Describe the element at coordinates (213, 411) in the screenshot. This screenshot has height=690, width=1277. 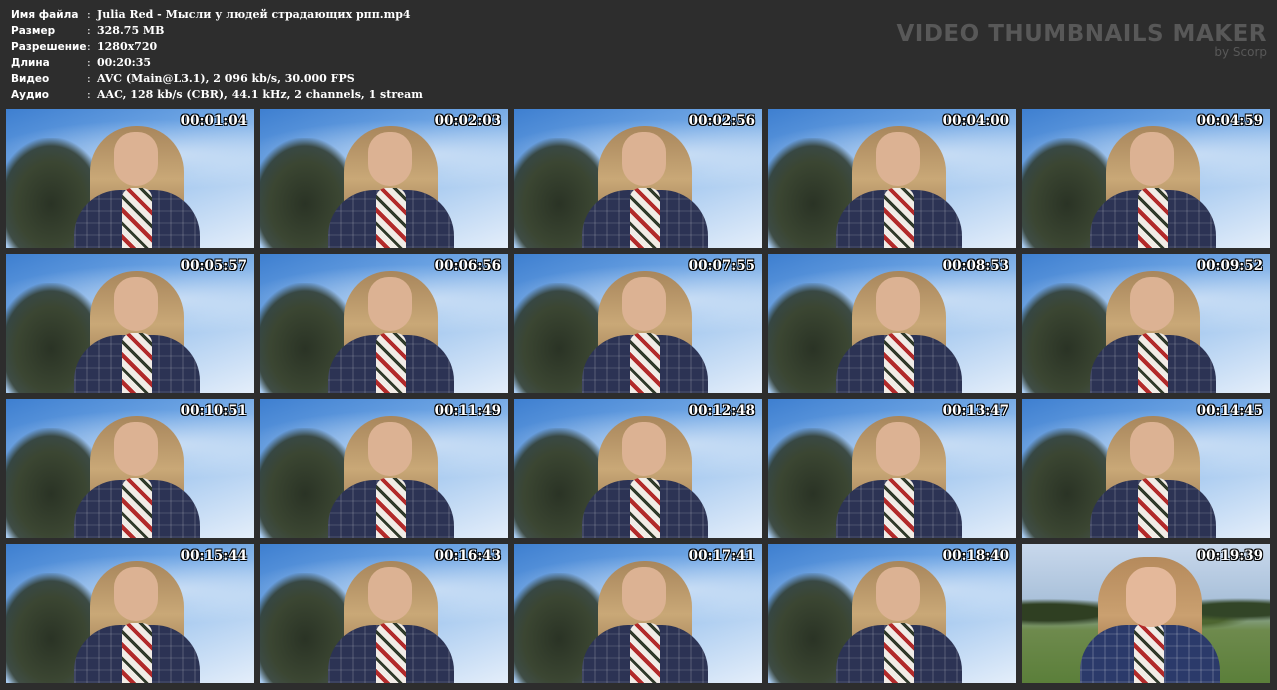
I see `thumbnail-timestamp: 00:10:51` at that location.